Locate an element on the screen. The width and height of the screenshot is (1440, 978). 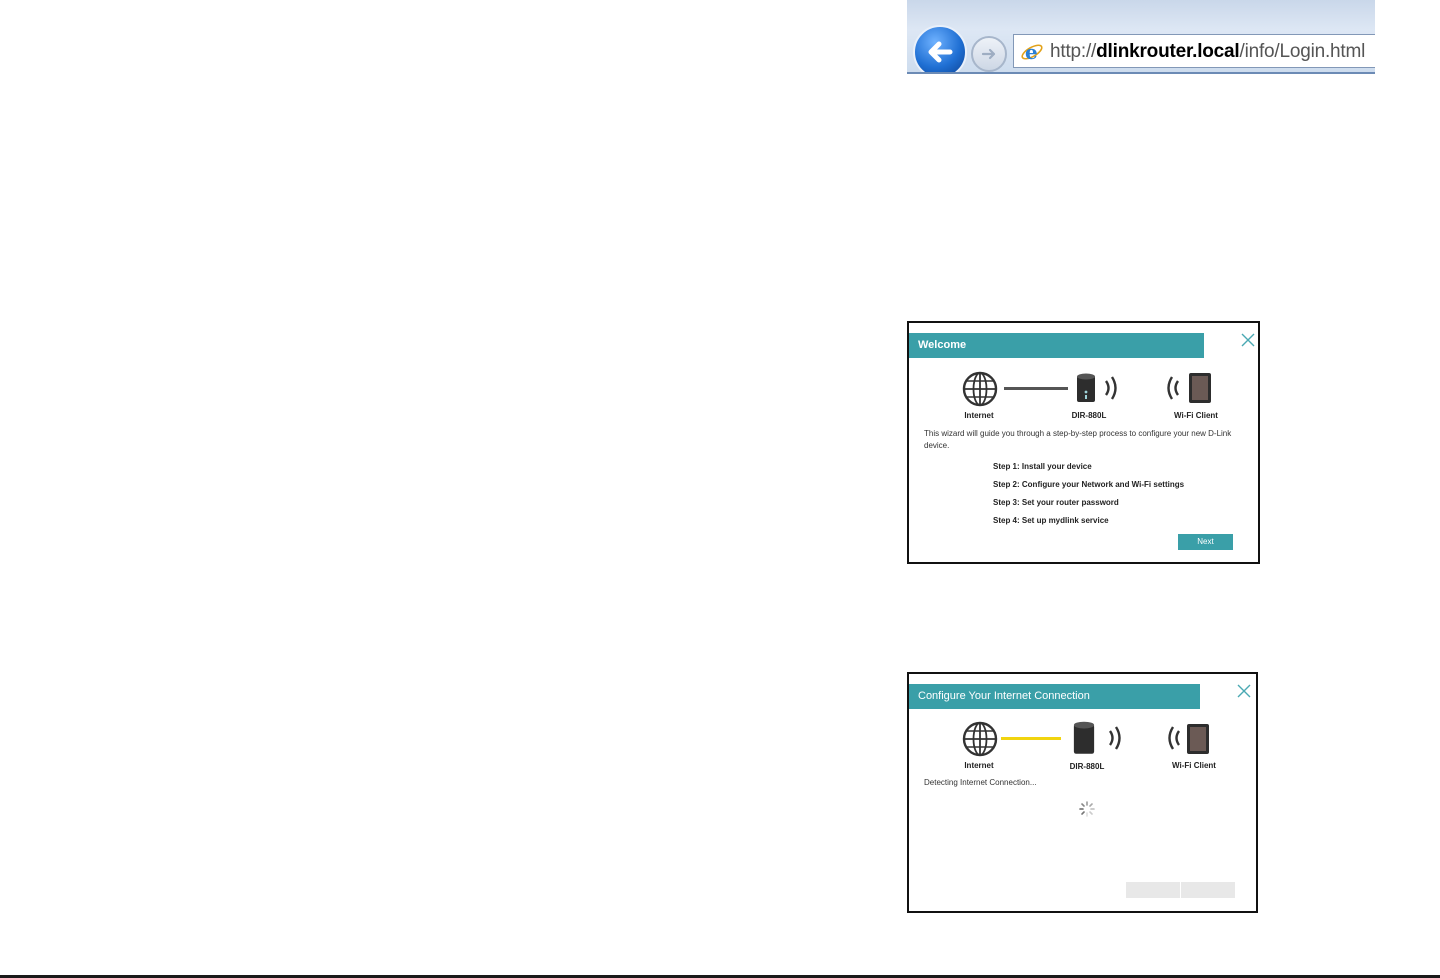
svg-text: e is located at coordinates (1031, 52).